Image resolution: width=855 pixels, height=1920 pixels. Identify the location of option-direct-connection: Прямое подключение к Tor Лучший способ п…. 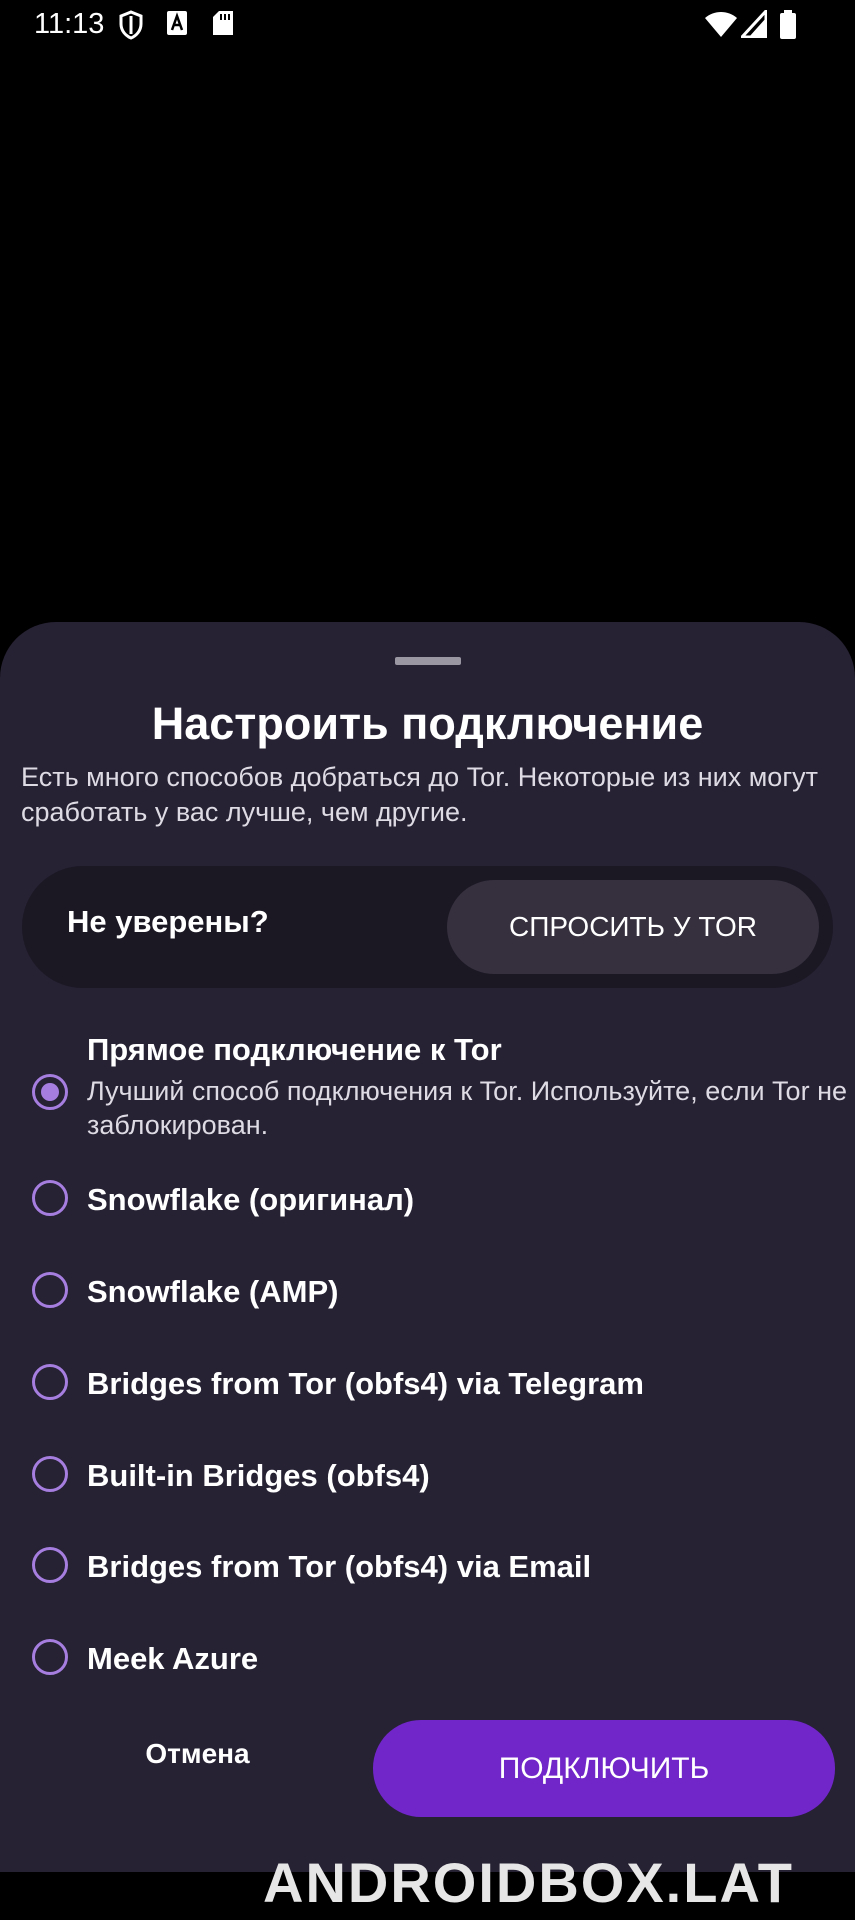
(438, 1087).